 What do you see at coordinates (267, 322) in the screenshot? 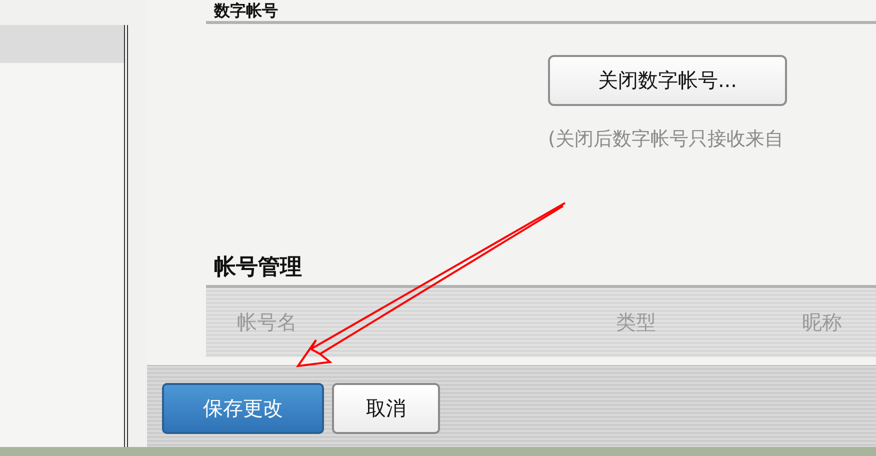
I see `column-header: 帐号名` at bounding box center [267, 322].